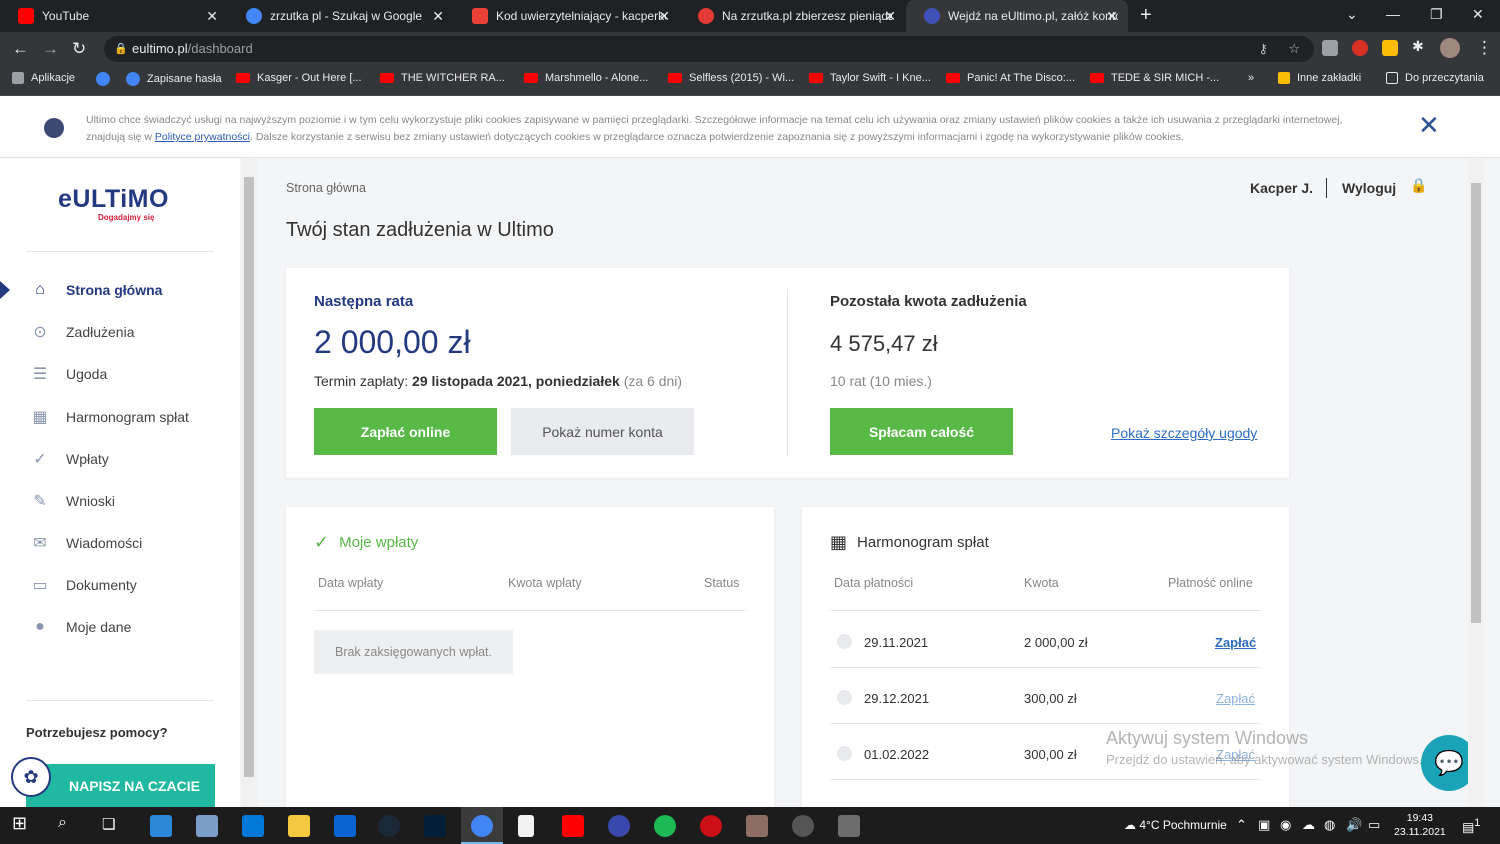  What do you see at coordinates (79, 49) in the screenshot?
I see `reload-icon: ↻` at bounding box center [79, 49].